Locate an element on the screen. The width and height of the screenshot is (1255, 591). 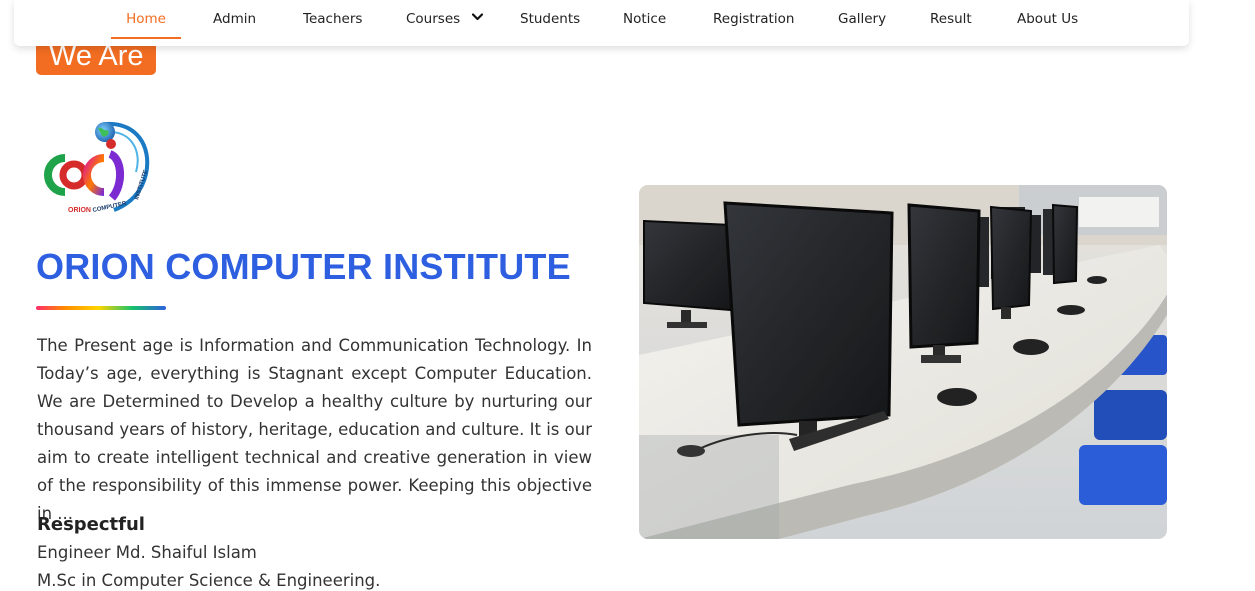
title-underline is located at coordinates (101, 308).